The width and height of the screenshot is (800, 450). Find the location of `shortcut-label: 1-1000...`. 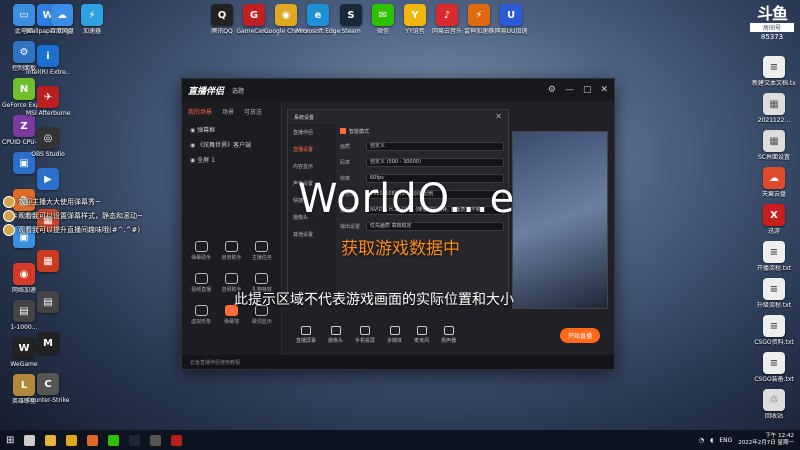

shortcut-label: 1-1000... is located at coordinates (24, 327).